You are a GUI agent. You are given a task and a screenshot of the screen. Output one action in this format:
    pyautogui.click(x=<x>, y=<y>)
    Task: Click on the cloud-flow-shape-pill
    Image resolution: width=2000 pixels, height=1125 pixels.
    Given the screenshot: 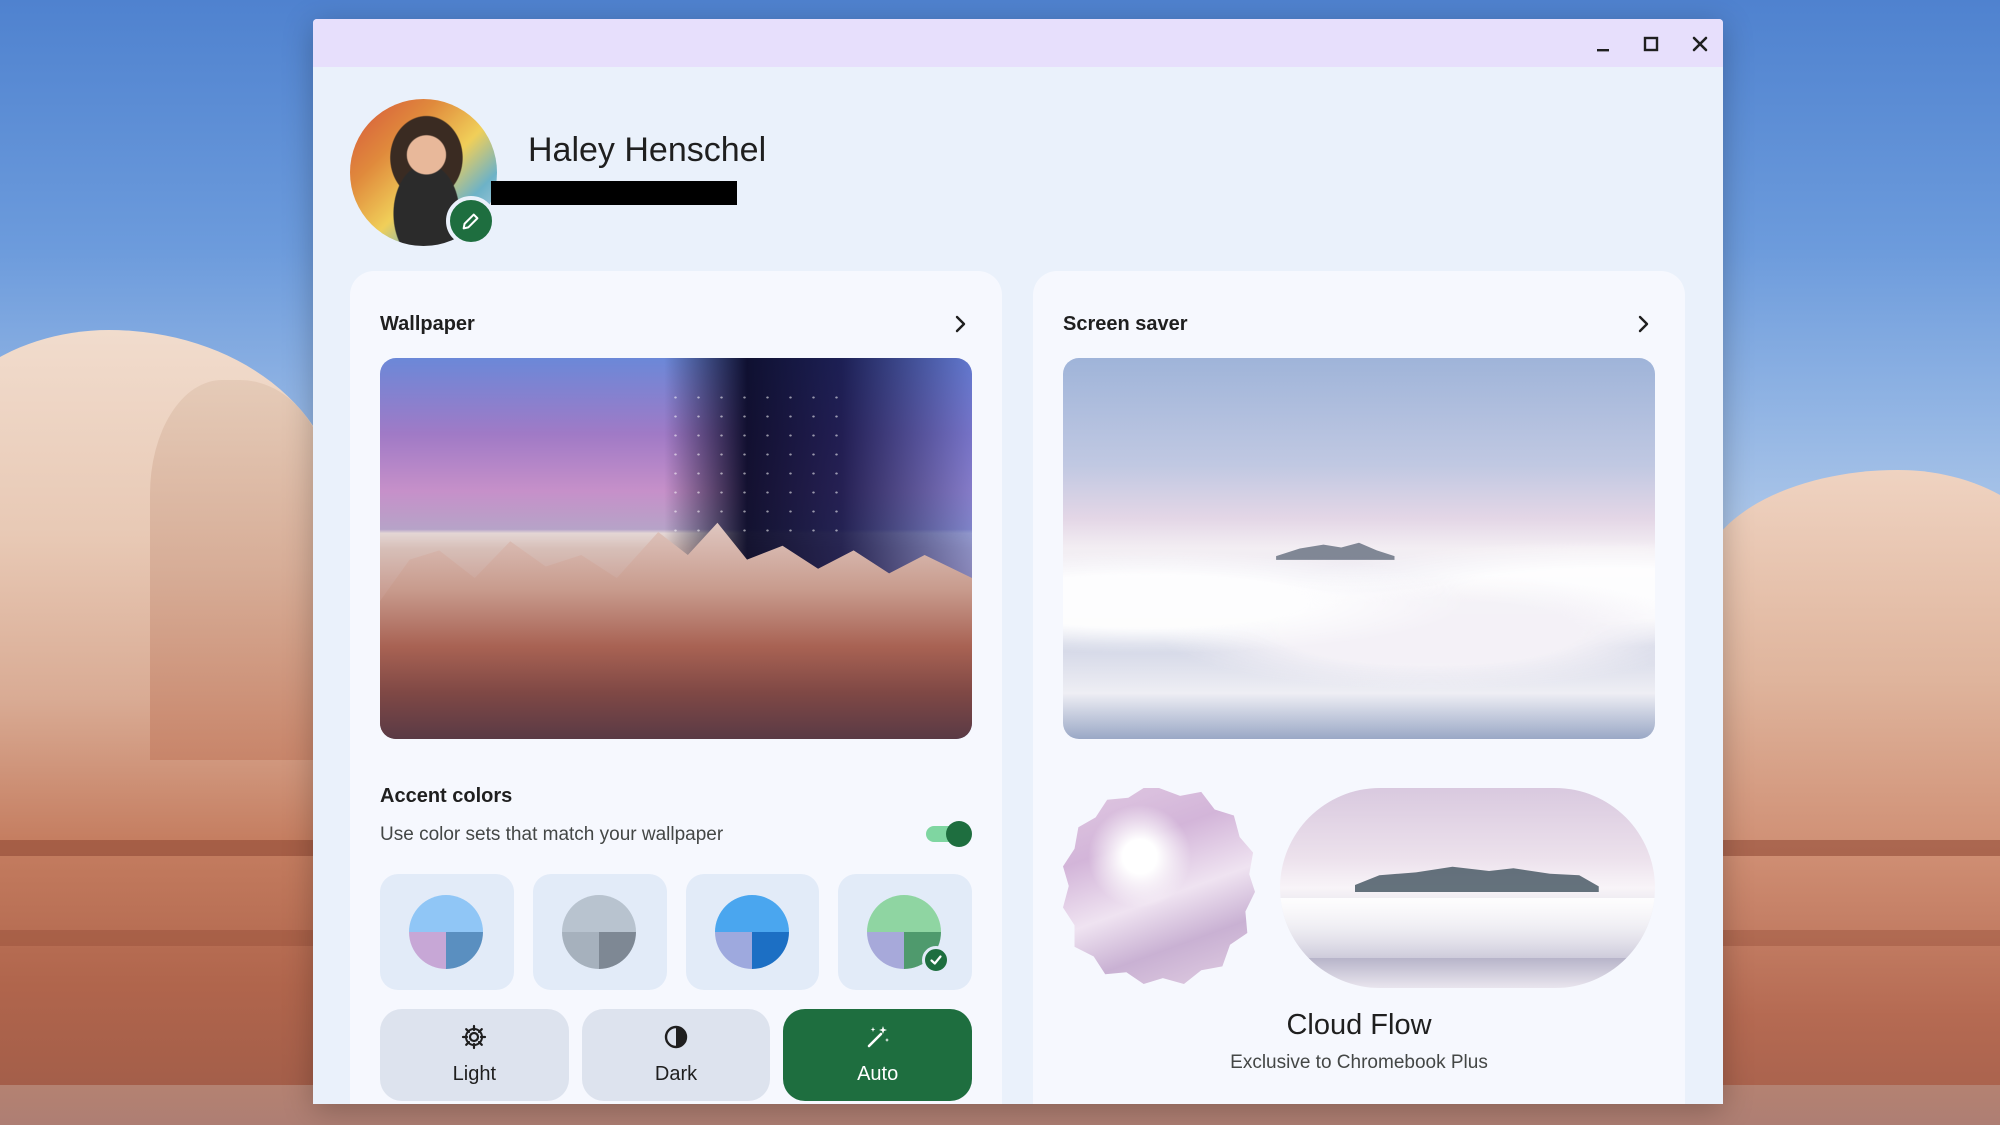 What is the action you would take?
    pyautogui.click(x=1467, y=888)
    